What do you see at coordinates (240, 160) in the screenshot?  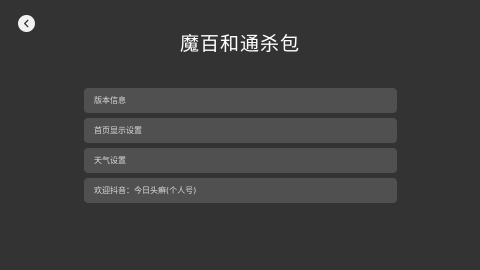 I see `menu-item-weather-settings: 天气设置` at bounding box center [240, 160].